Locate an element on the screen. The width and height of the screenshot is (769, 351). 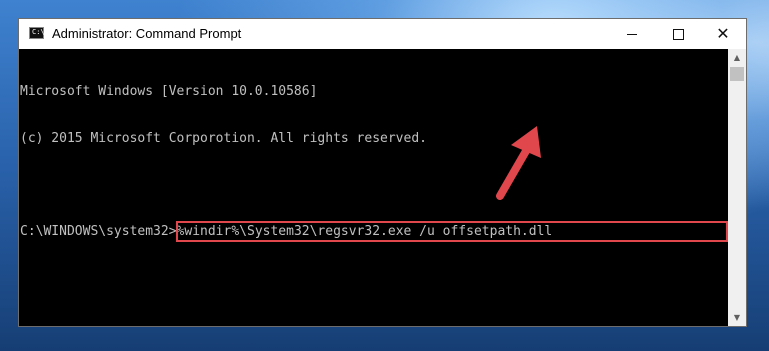
pointer-arrow-icon is located at coordinates (518, 163).